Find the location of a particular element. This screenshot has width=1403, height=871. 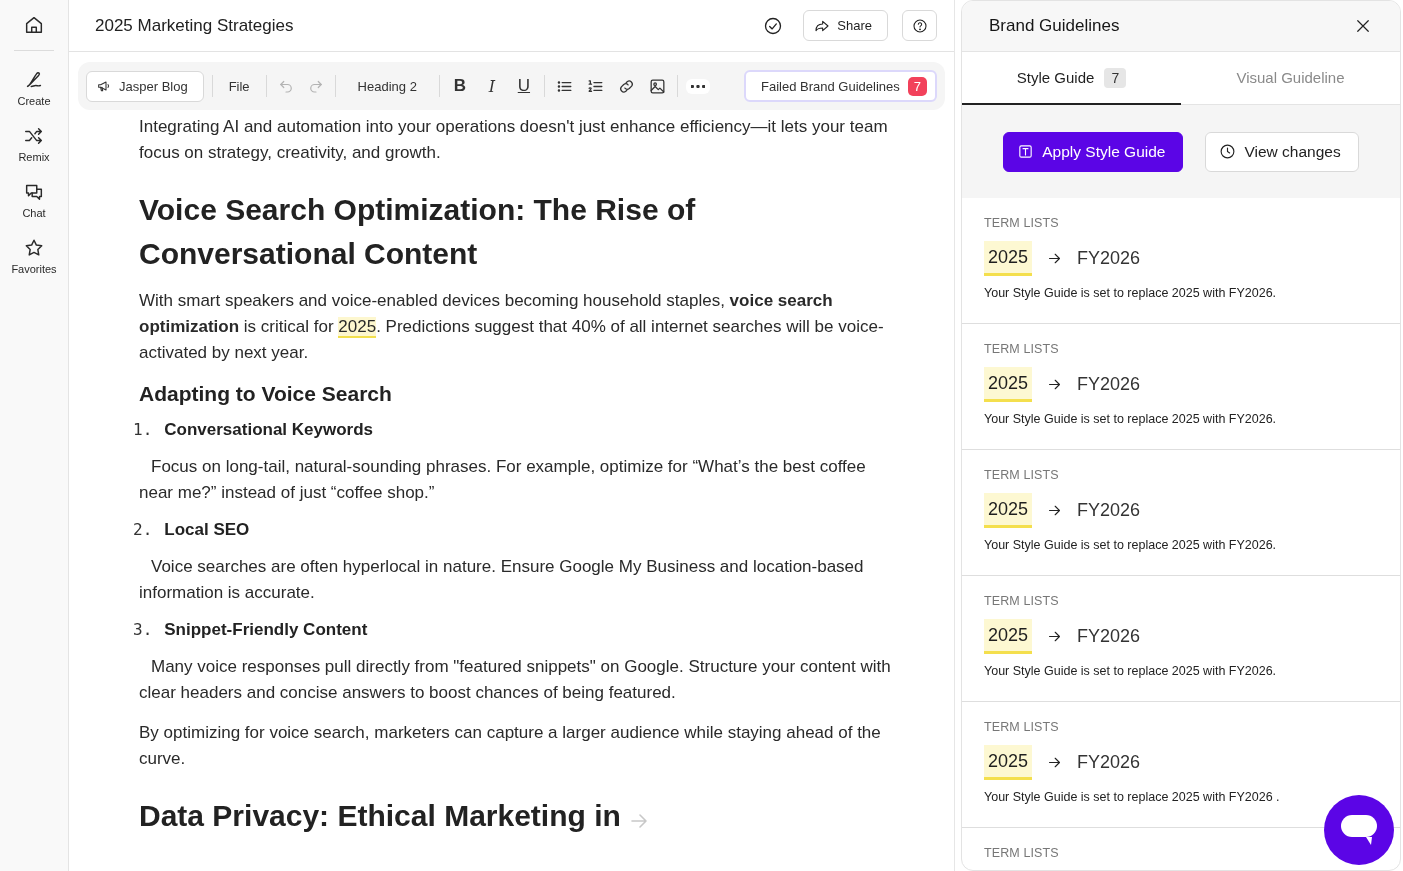

star-icon is located at coordinates (34, 248).